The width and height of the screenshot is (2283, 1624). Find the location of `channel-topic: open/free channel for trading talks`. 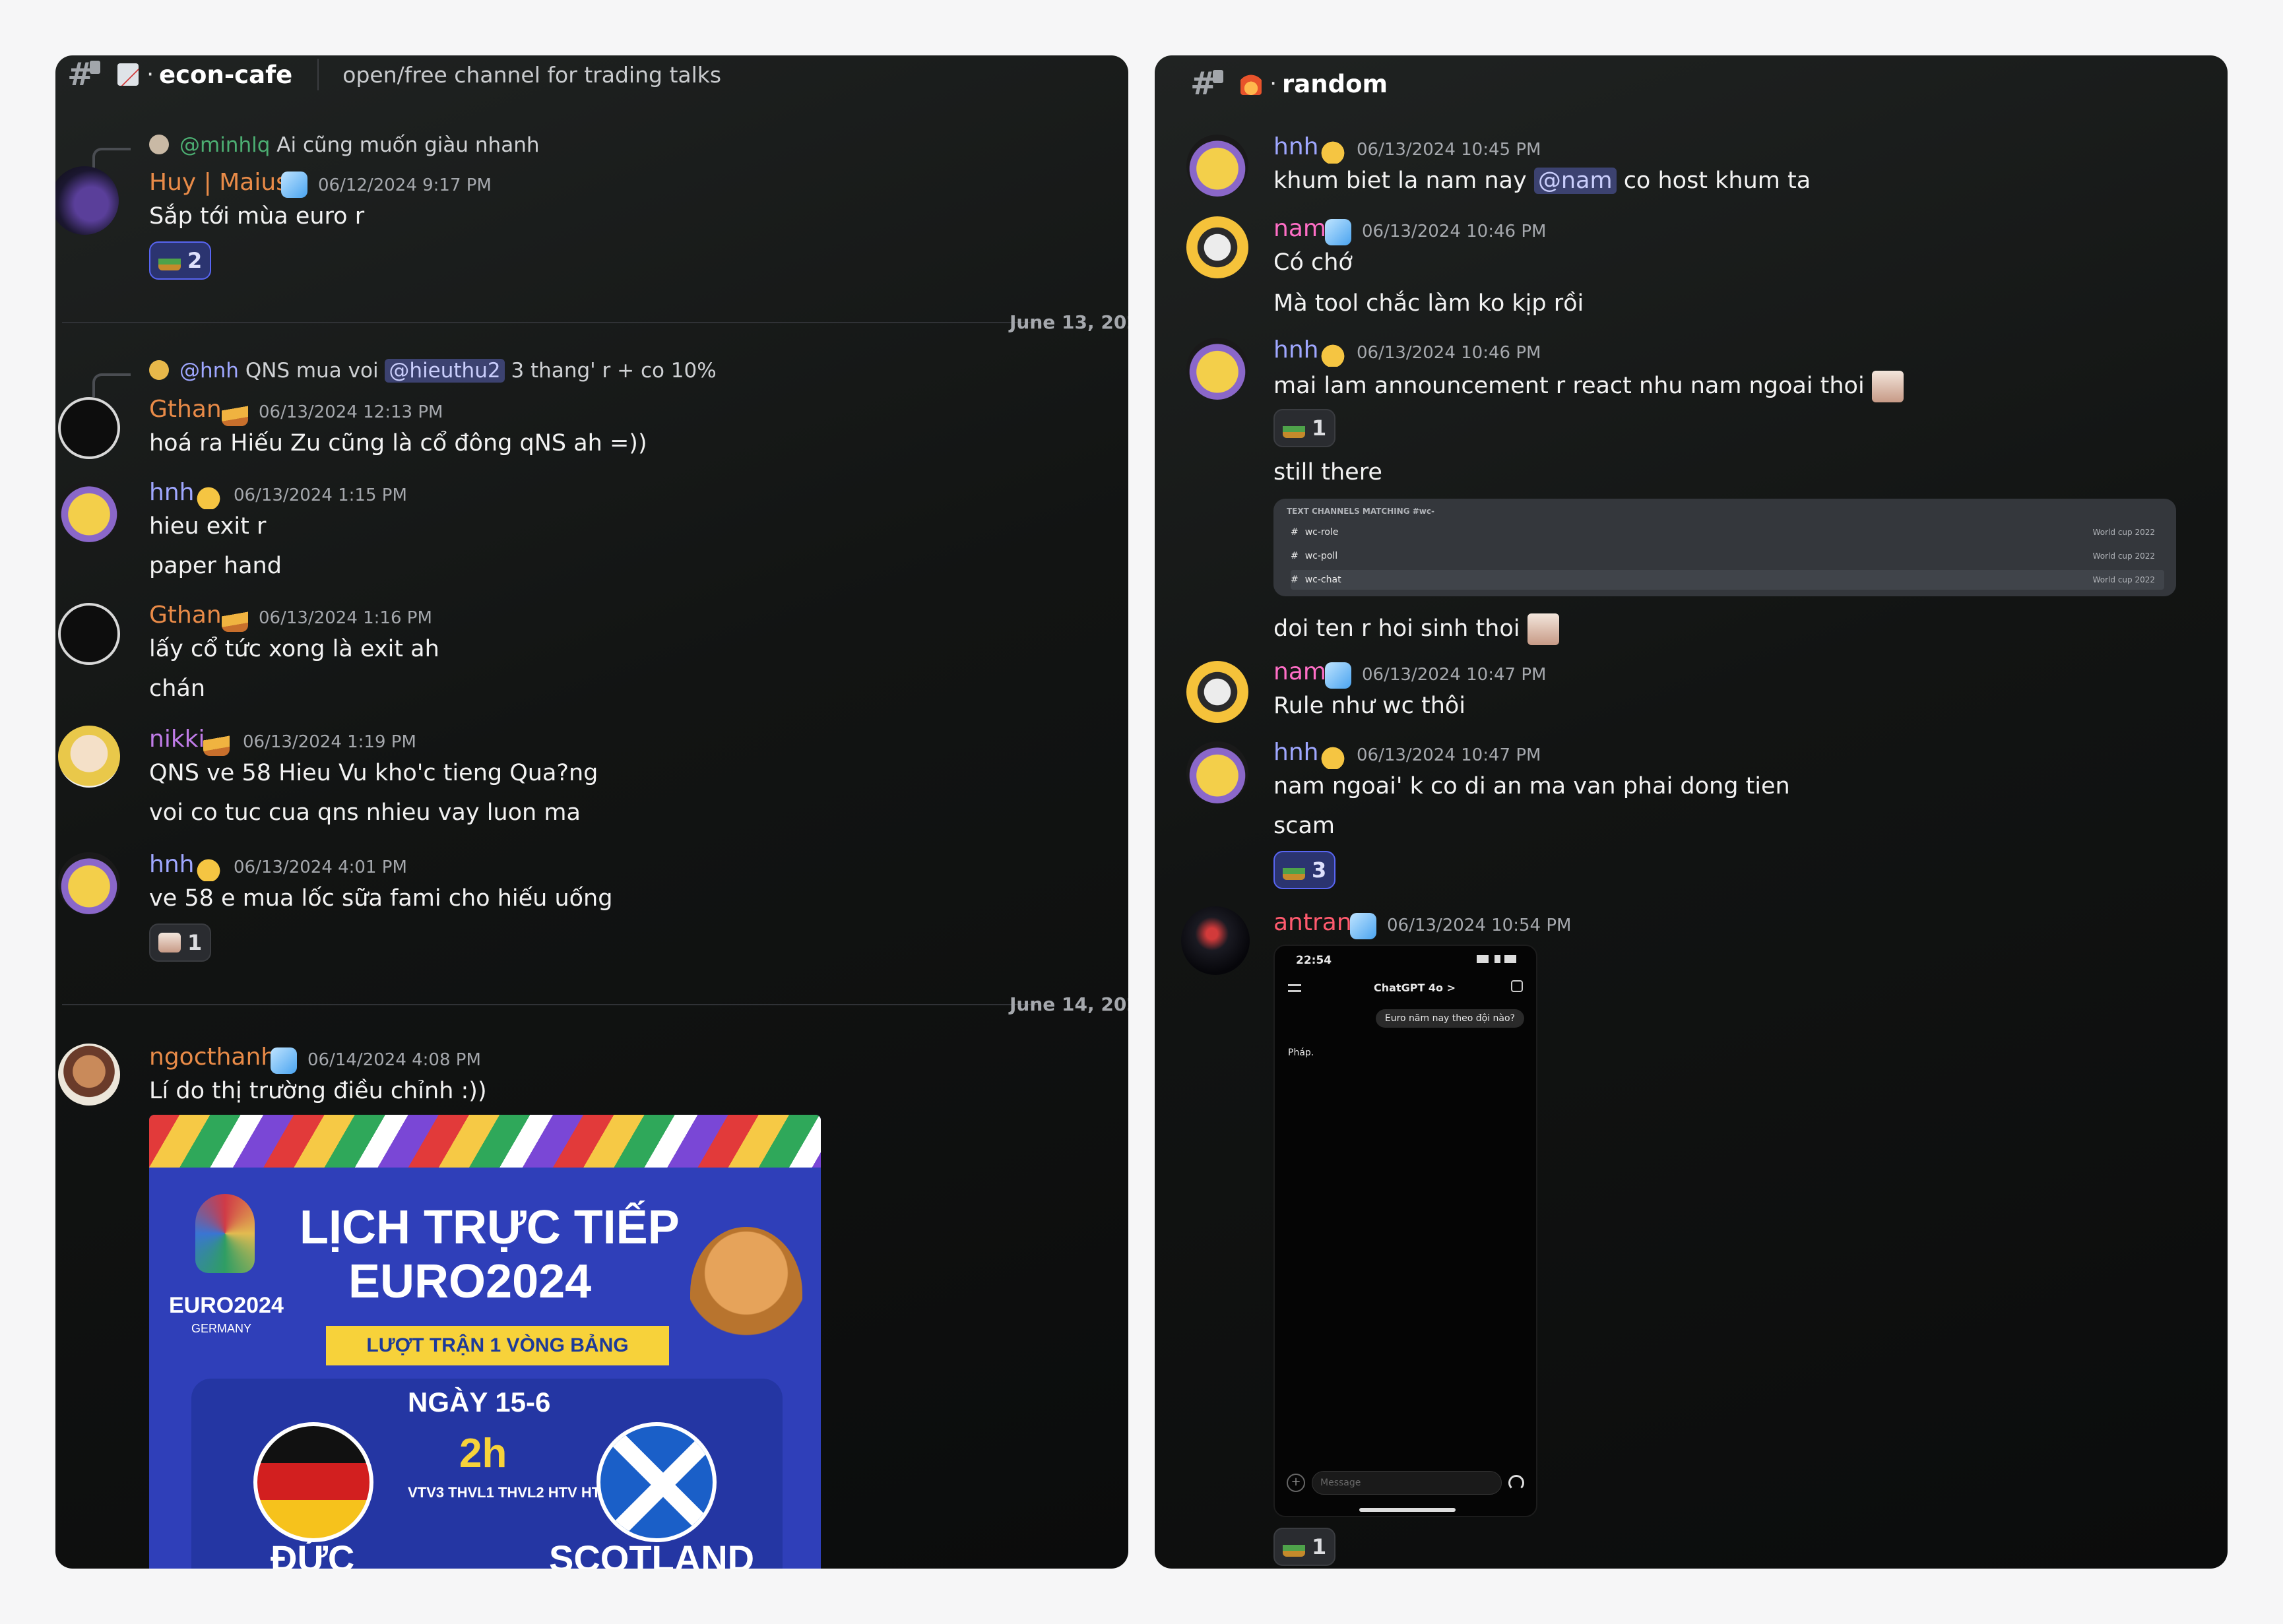

channel-topic: open/free channel for trading talks is located at coordinates (532, 75).